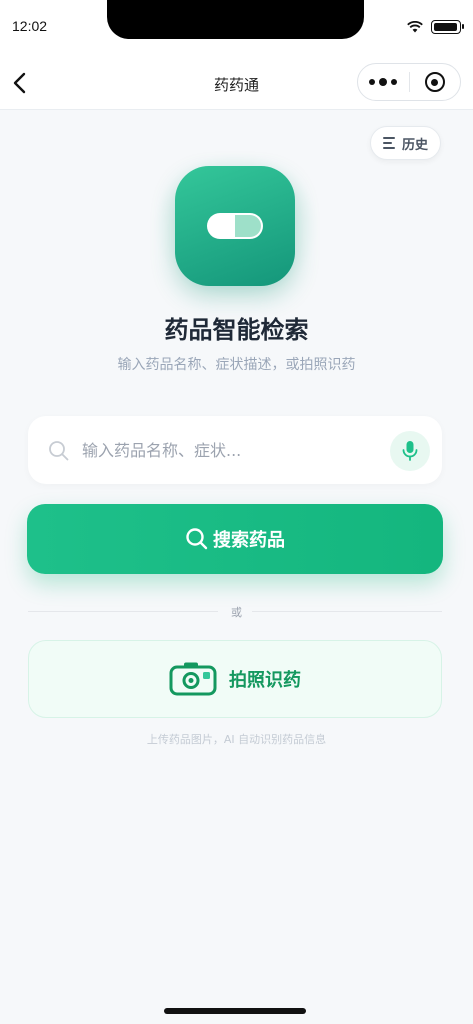 This screenshot has height=1024, width=473. Describe the element at coordinates (235, 1011) in the screenshot. I see `home-indicator` at that location.